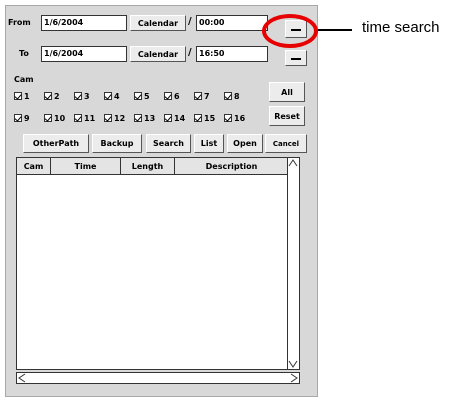 The height and width of the screenshot is (404, 463). Describe the element at coordinates (168, 143) in the screenshot. I see `search-button: Search` at that location.